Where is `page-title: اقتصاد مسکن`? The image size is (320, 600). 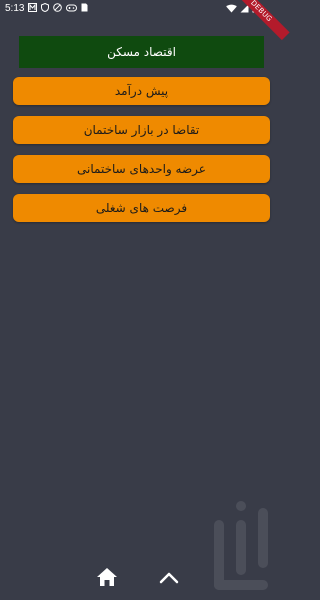
page-title: اقتصاد مسکن is located at coordinates (141, 52).